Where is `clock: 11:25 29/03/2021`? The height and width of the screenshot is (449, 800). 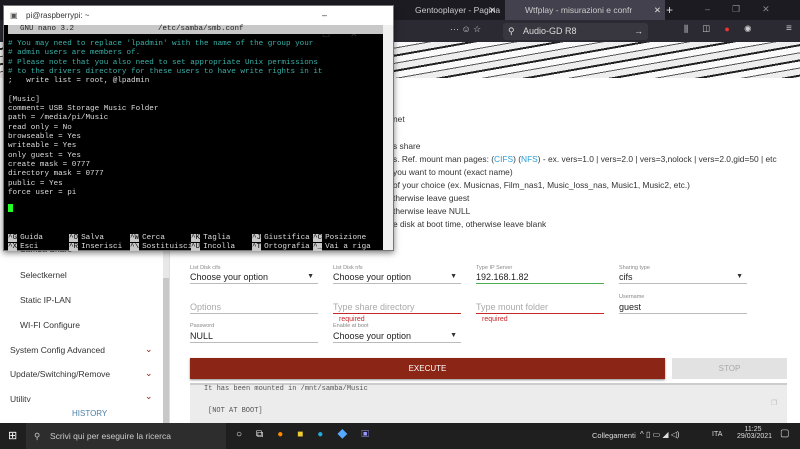 clock: 11:25 29/03/2021 is located at coordinates (754, 433).